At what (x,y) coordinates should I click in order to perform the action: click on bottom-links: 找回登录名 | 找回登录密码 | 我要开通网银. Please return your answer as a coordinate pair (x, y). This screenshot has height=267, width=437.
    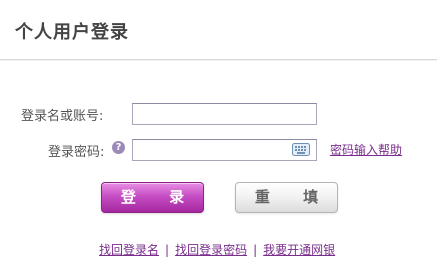
    Looking at the image, I should click on (217, 249).